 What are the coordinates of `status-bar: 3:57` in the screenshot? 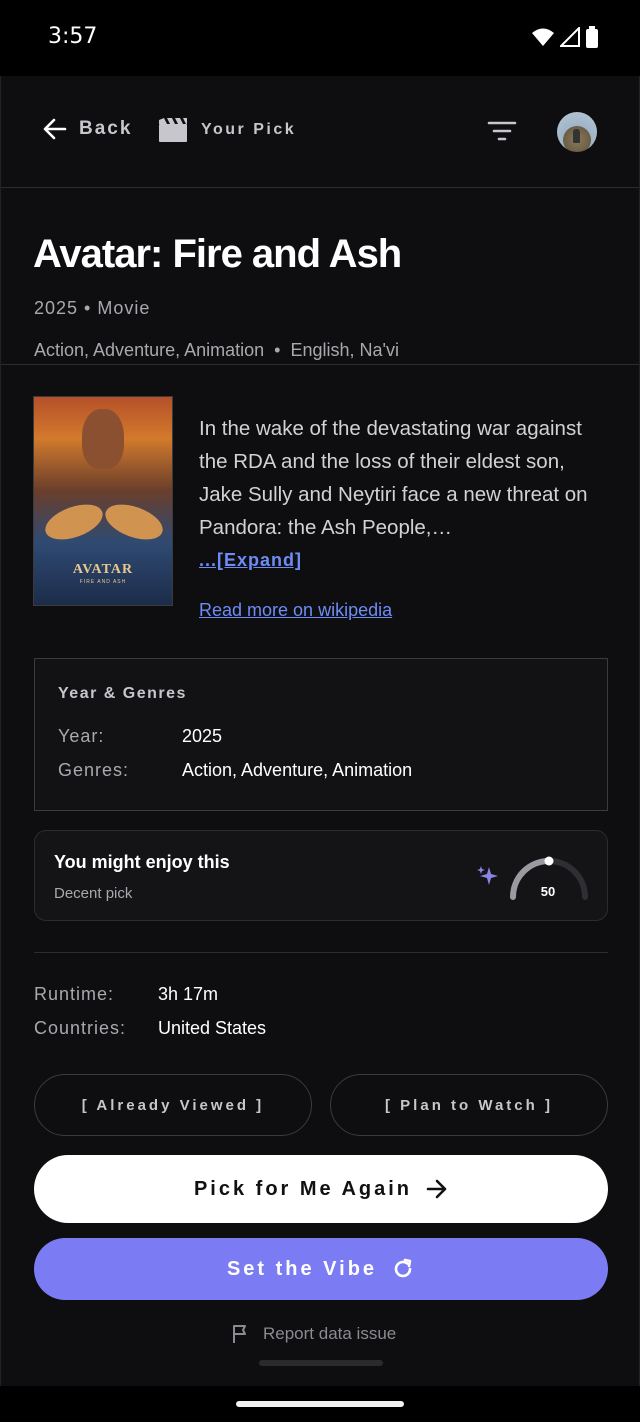 It's located at (320, 38).